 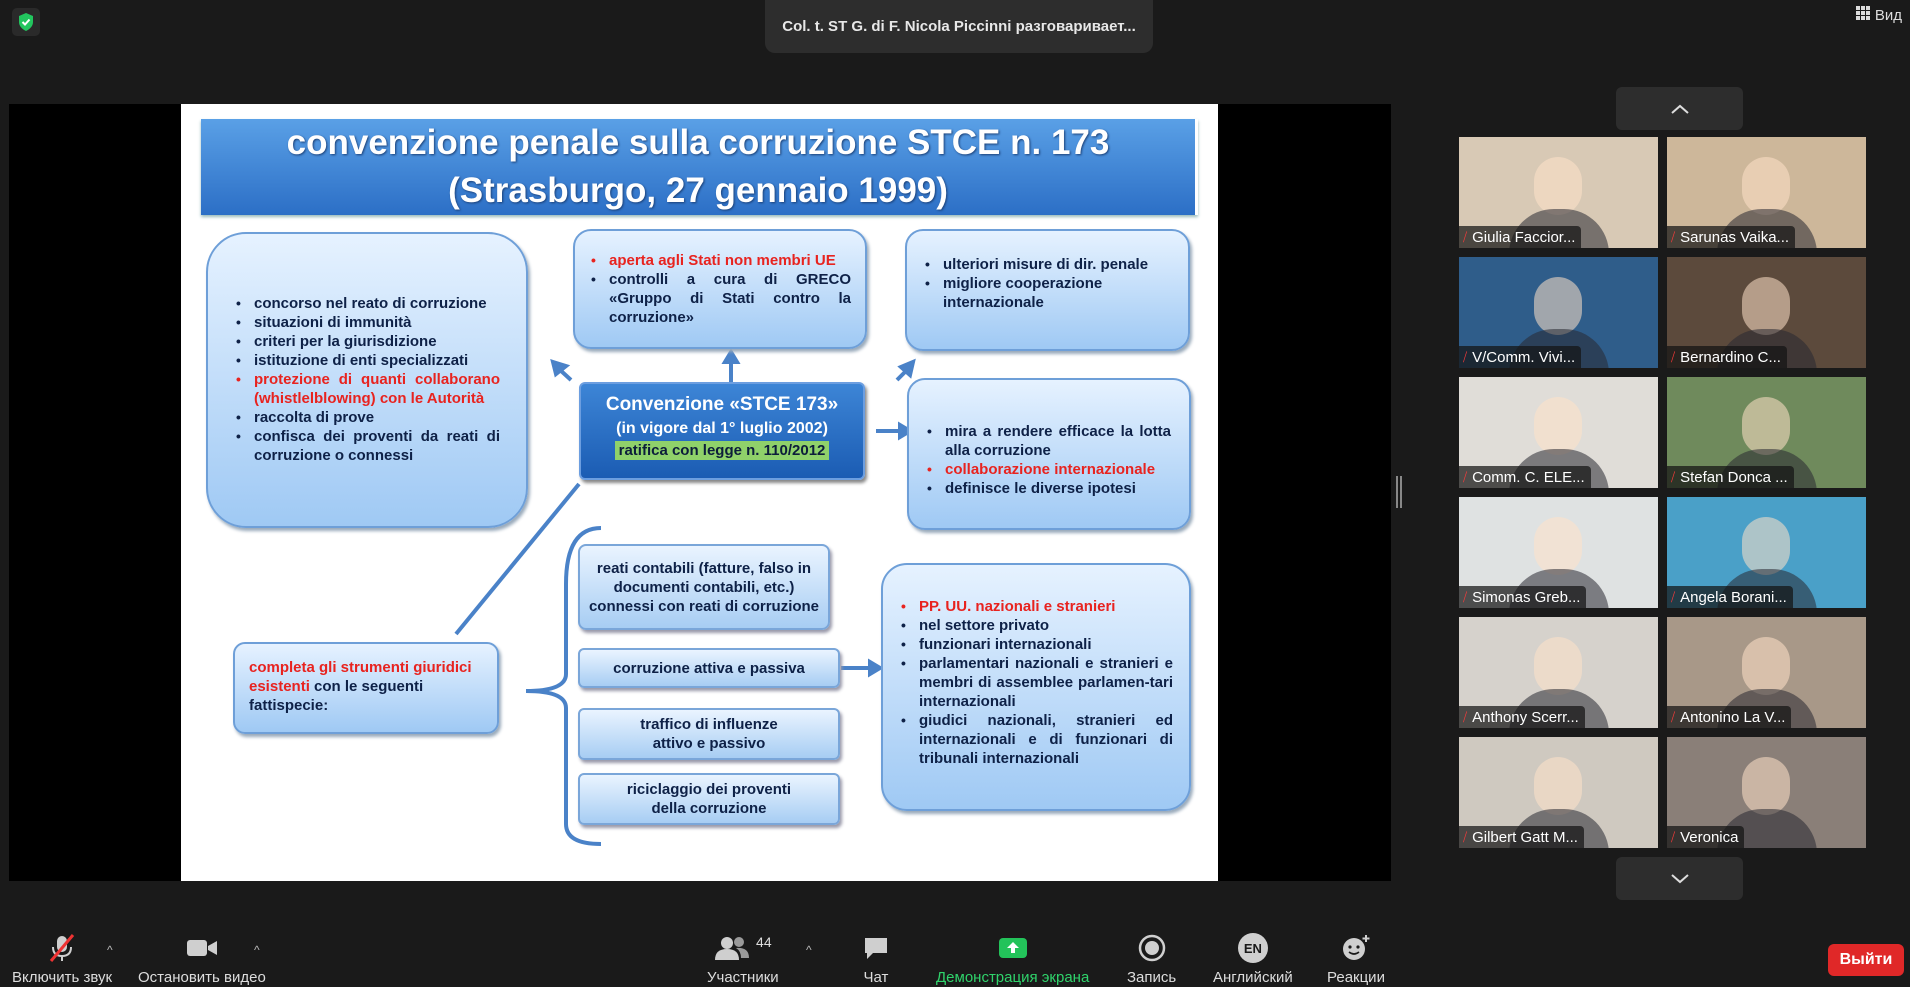 What do you see at coordinates (876, 956) in the screenshot?
I see `chat-button: Чат` at bounding box center [876, 956].